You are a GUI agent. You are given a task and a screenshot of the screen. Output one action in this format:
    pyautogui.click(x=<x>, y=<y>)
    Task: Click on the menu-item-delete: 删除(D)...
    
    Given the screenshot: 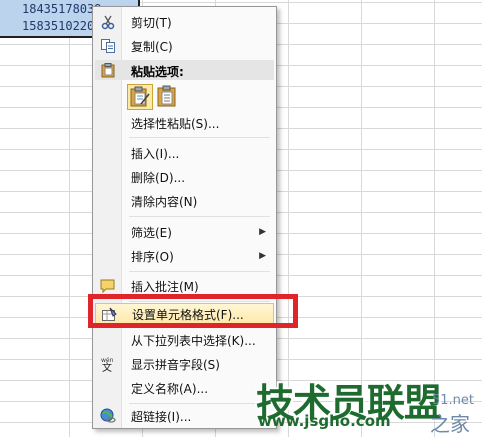 What is the action you would take?
    pyautogui.click(x=184, y=177)
    